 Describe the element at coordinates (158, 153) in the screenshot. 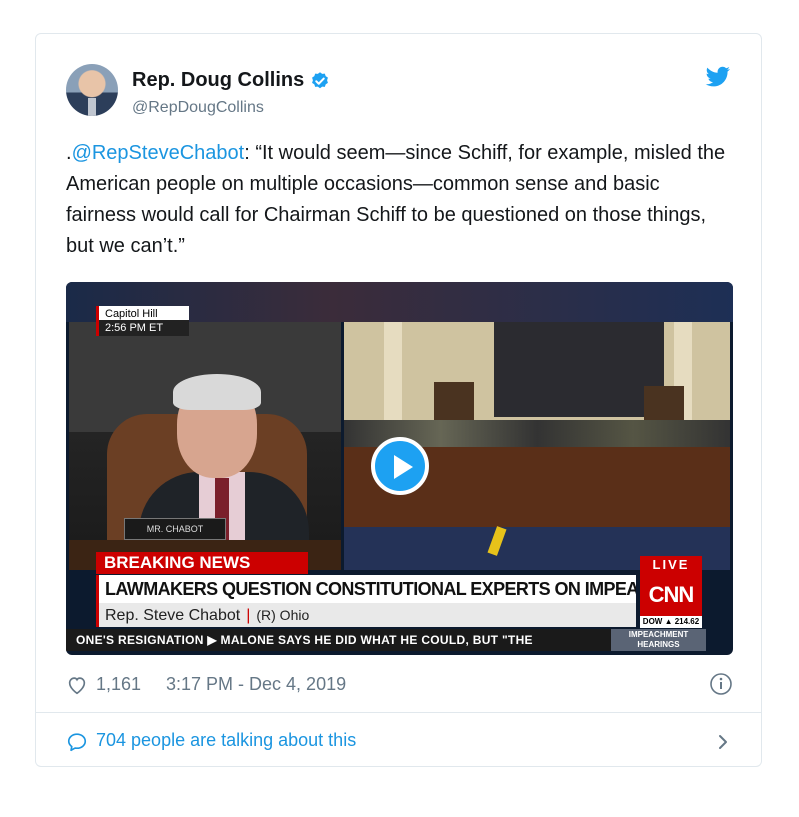

I see `mention-link: @RepSteveChabot` at that location.